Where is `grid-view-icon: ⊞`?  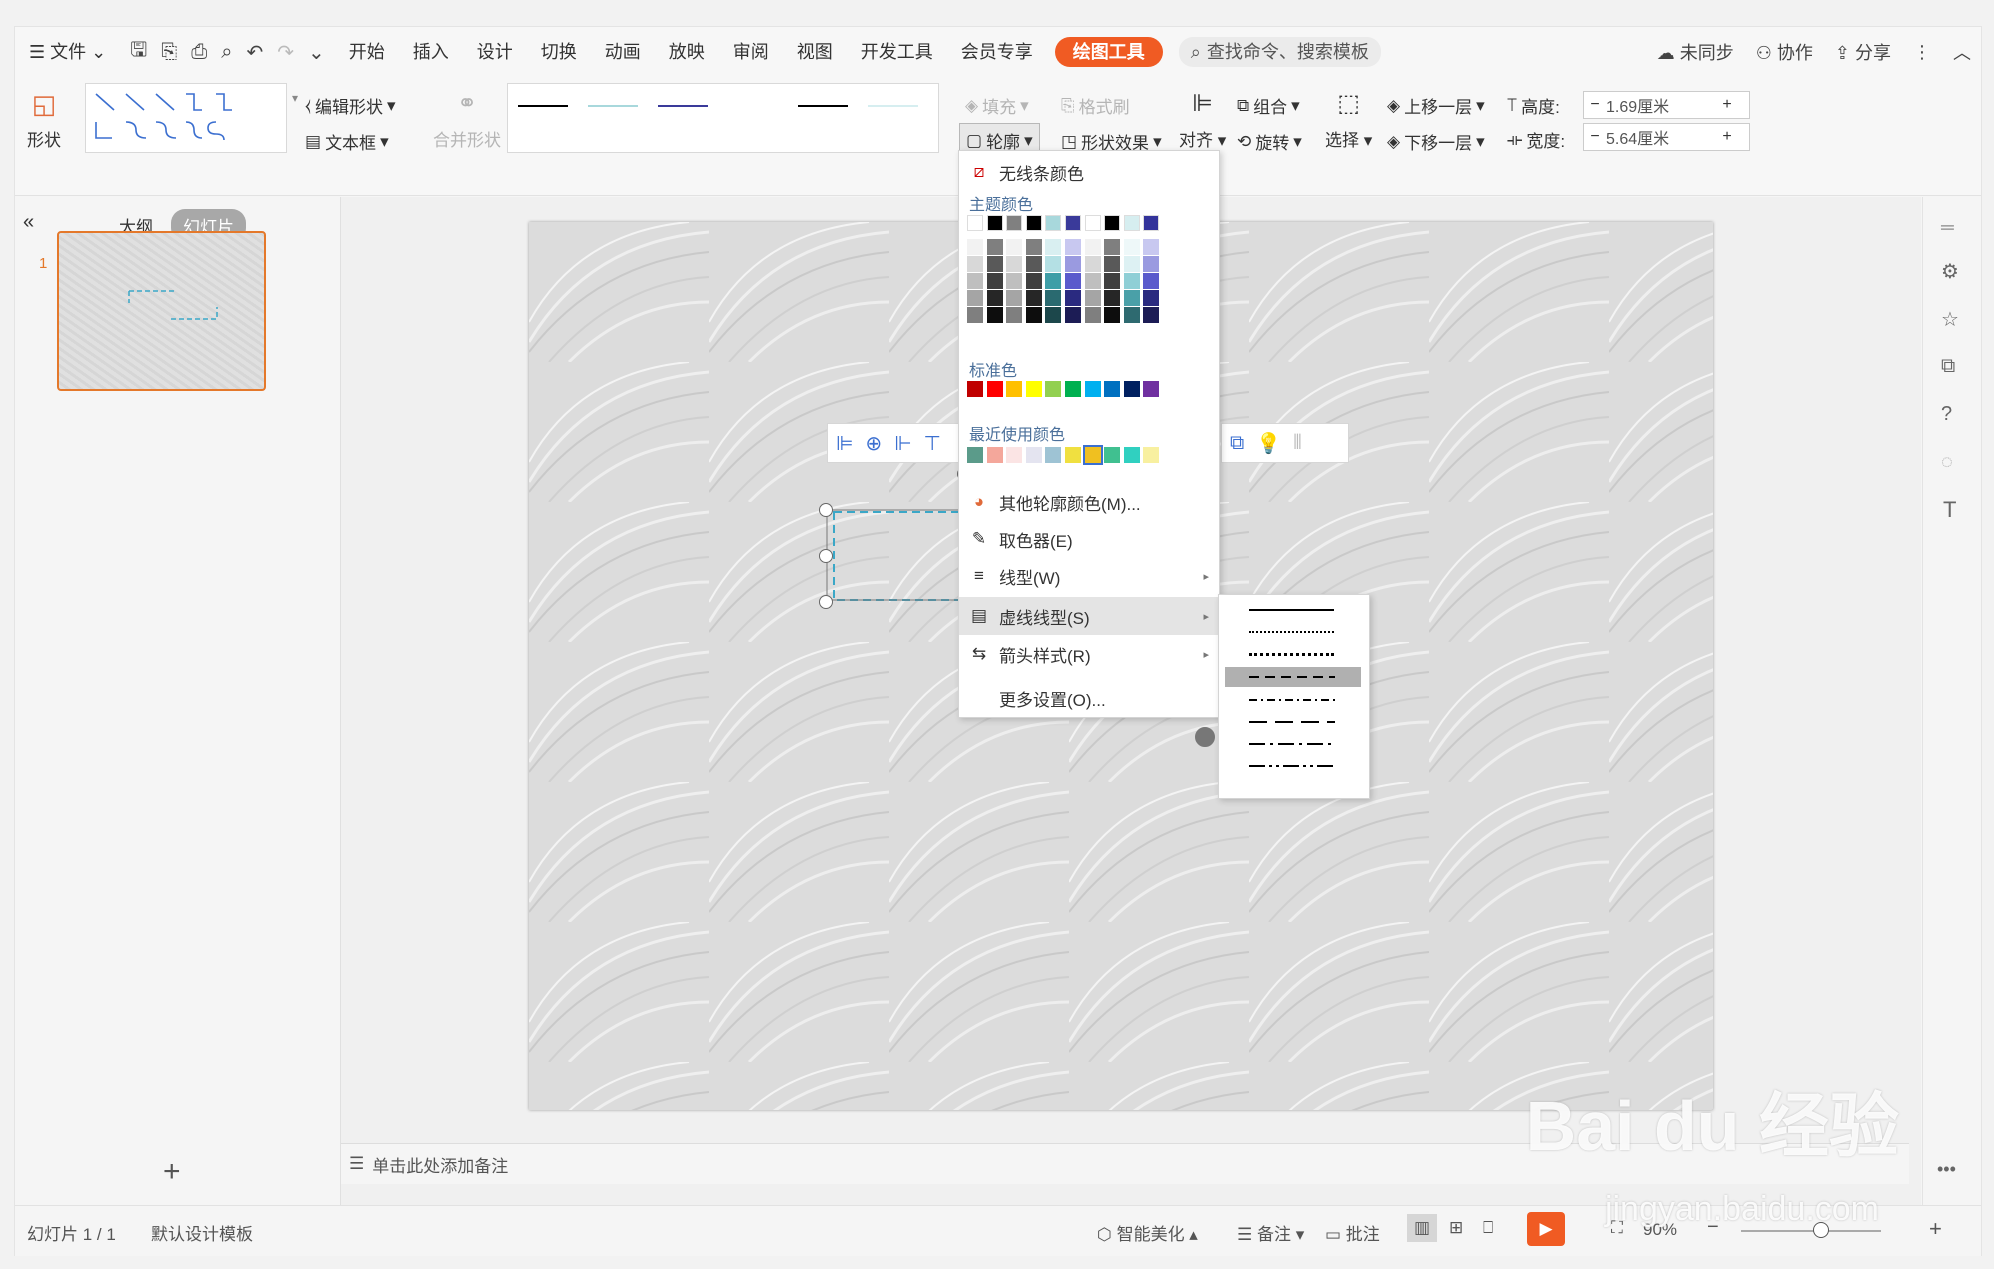
grid-view-icon: ⊞ is located at coordinates (1456, 1228).